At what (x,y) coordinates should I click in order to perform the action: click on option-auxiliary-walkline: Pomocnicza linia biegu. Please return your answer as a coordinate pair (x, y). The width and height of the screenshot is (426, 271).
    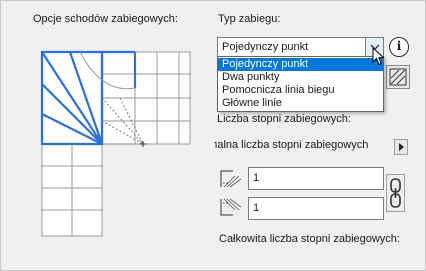
    Looking at the image, I should click on (300, 90).